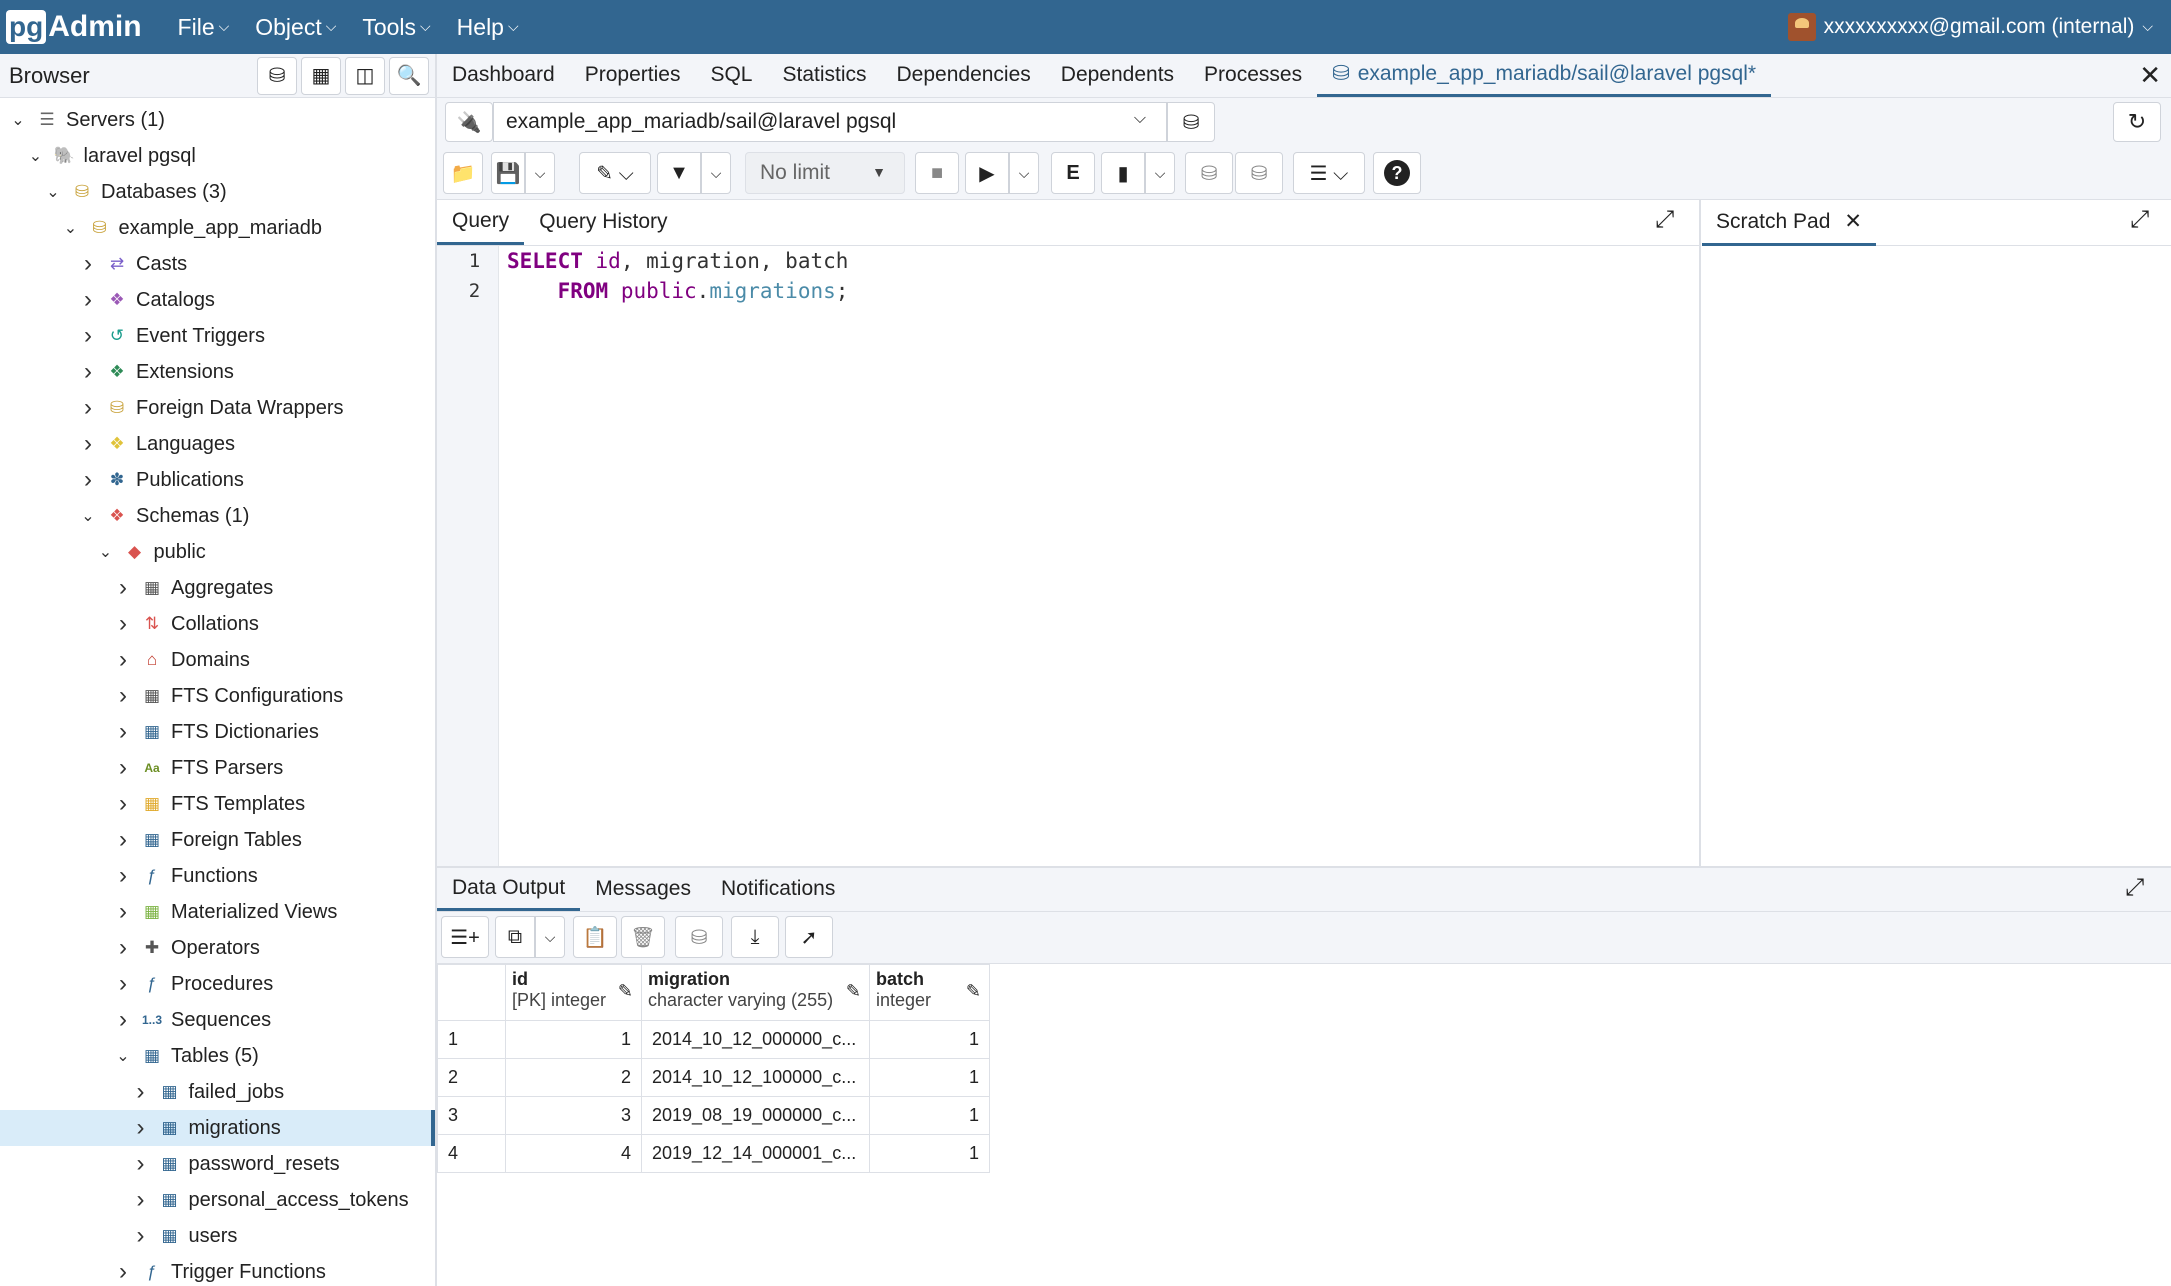 The width and height of the screenshot is (2171, 1286). What do you see at coordinates (463, 173) in the screenshot?
I see `open-file-button: 📁` at bounding box center [463, 173].